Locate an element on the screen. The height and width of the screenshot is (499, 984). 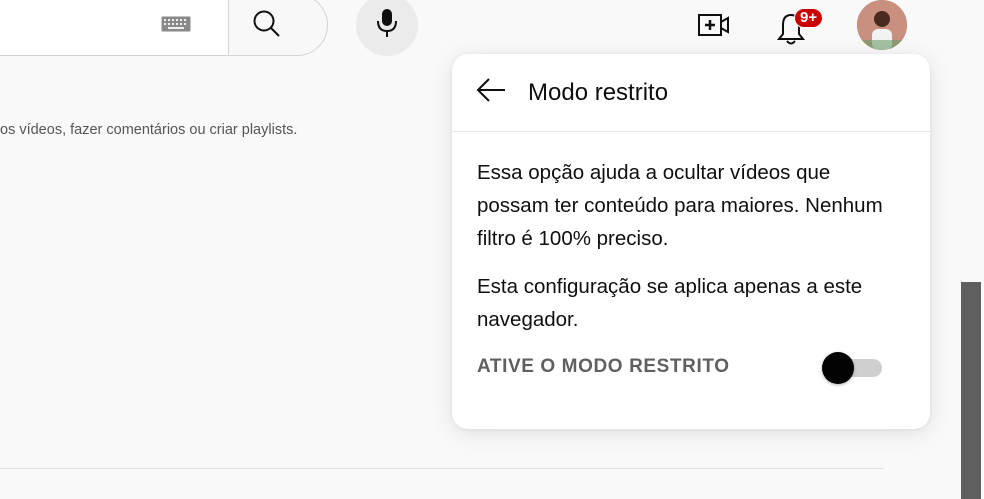
create-button is located at coordinates (714, 27).